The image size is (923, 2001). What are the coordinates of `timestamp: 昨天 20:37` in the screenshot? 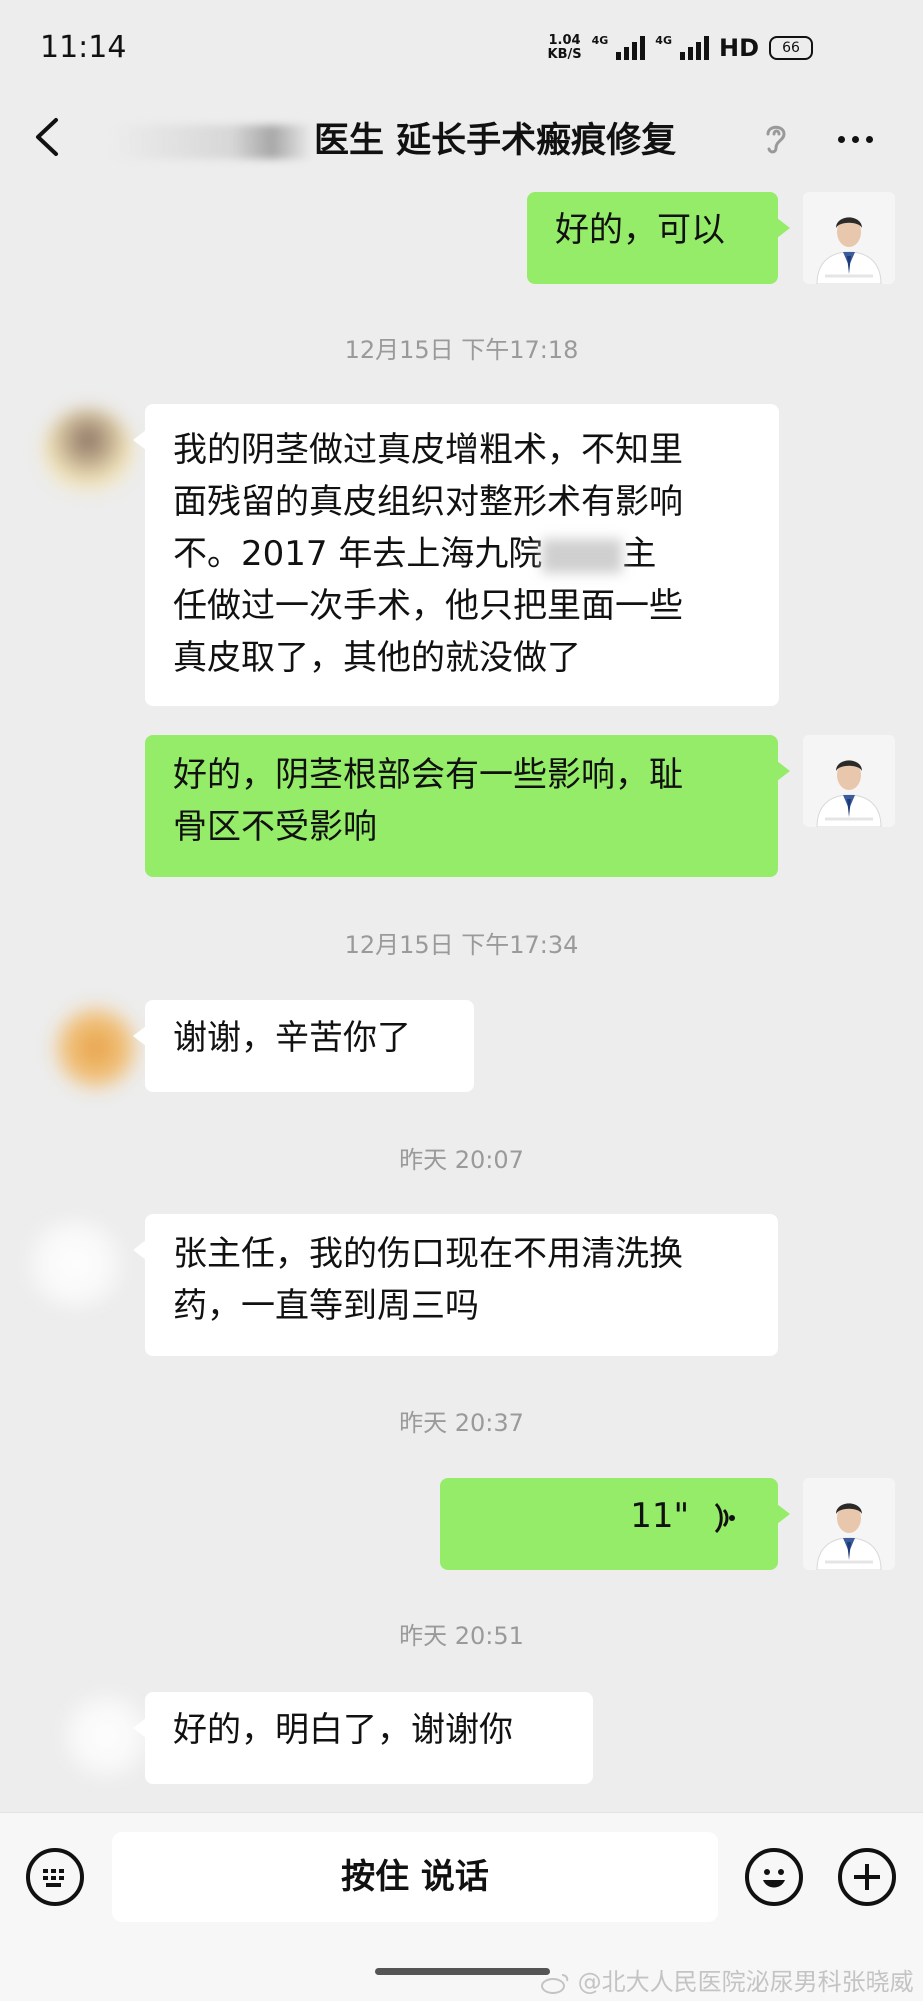 It's located at (461, 1423).